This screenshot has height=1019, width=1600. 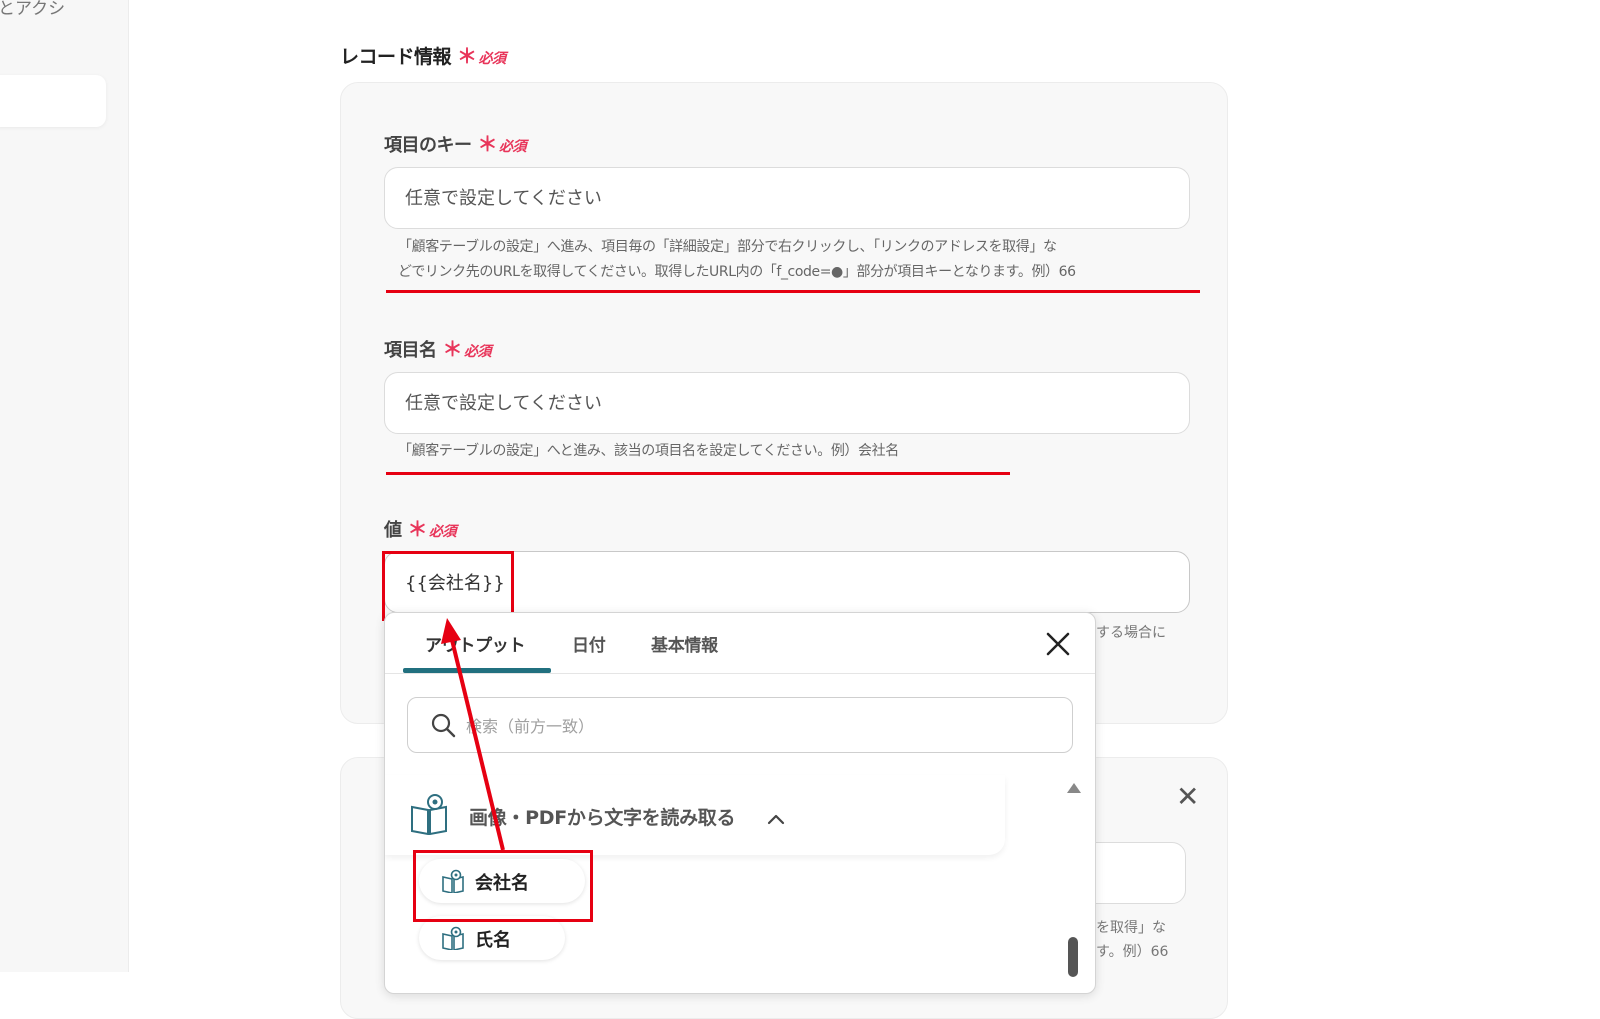 What do you see at coordinates (448, 586) in the screenshot?
I see `annotation-box-value` at bounding box center [448, 586].